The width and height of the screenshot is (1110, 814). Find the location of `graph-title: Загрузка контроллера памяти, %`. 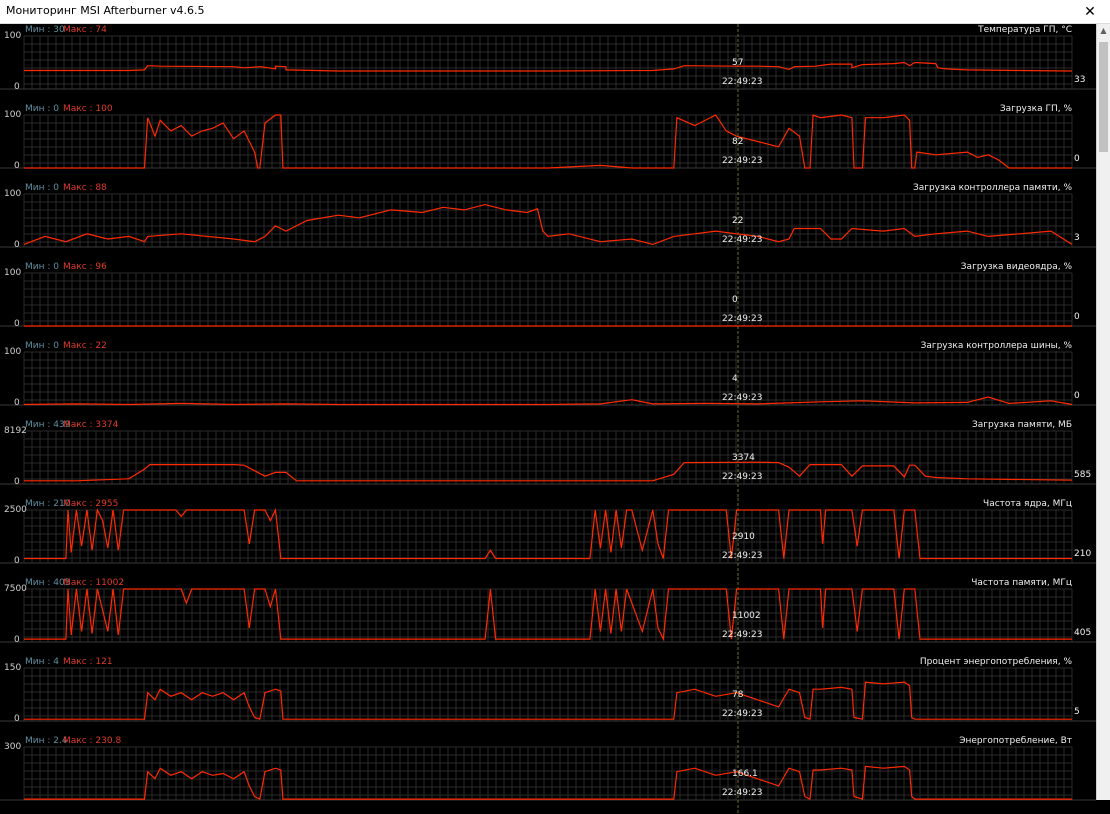

graph-title: Загрузка контроллера памяти, % is located at coordinates (992, 188).